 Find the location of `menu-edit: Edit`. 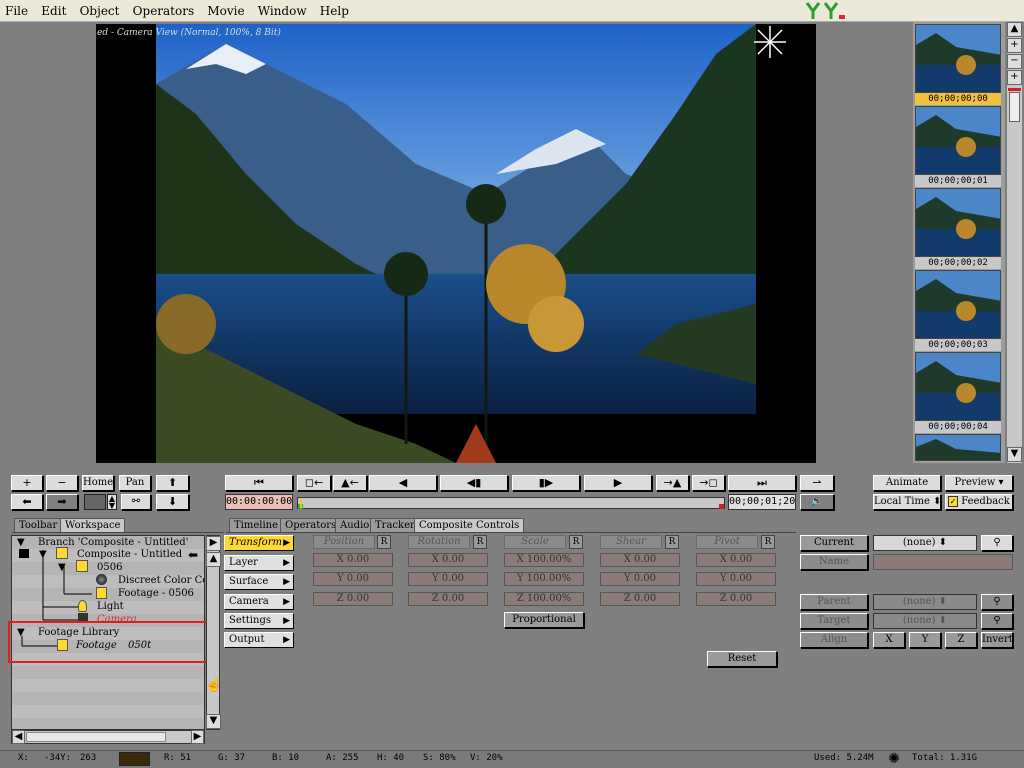

menu-edit: Edit is located at coordinates (53, 11).